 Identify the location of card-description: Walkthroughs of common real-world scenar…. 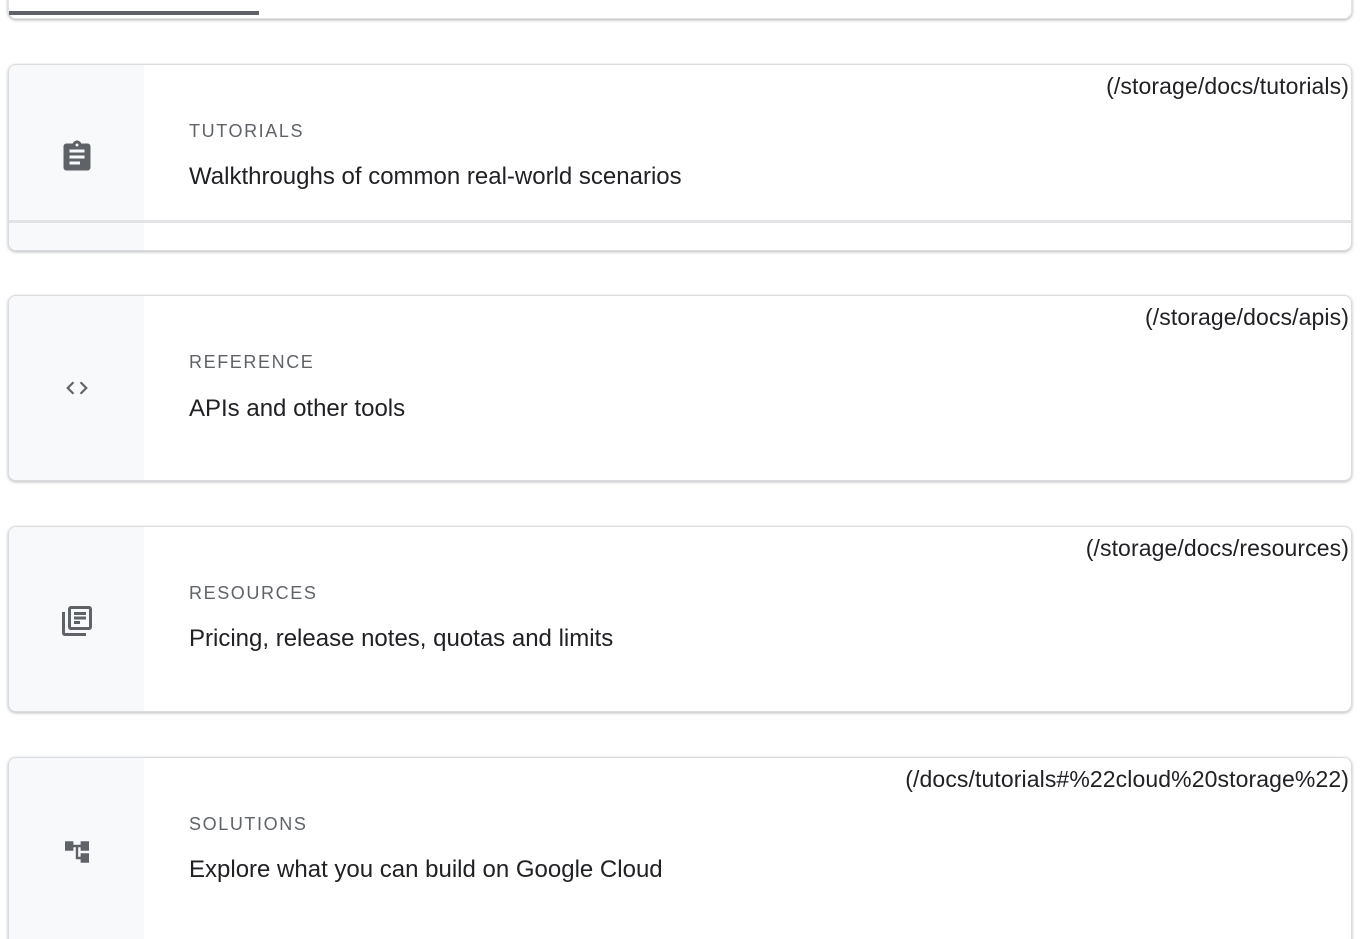
(435, 176).